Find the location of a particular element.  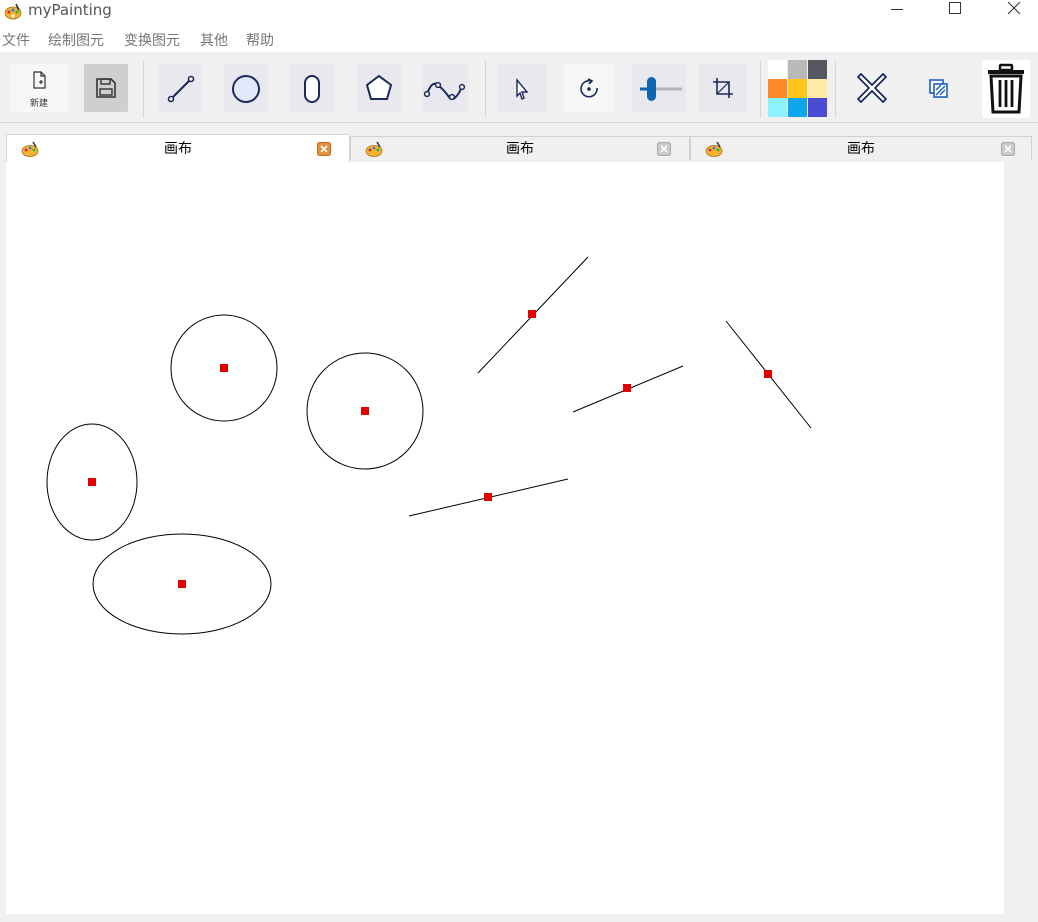

polygon-tool-button is located at coordinates (379, 88).